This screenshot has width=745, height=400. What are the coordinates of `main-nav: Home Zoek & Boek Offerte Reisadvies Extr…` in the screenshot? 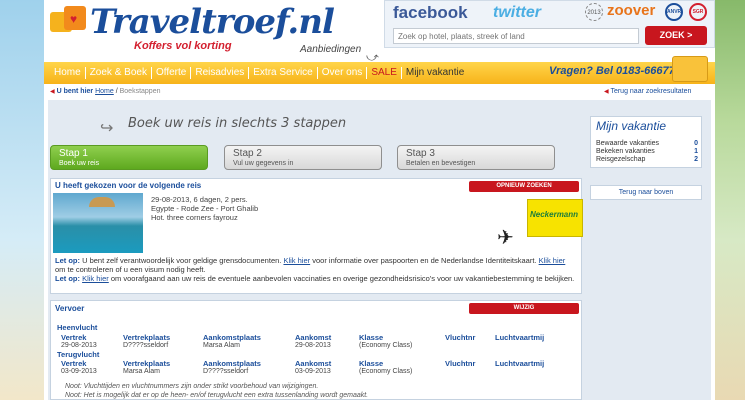 It's located at (379, 70).